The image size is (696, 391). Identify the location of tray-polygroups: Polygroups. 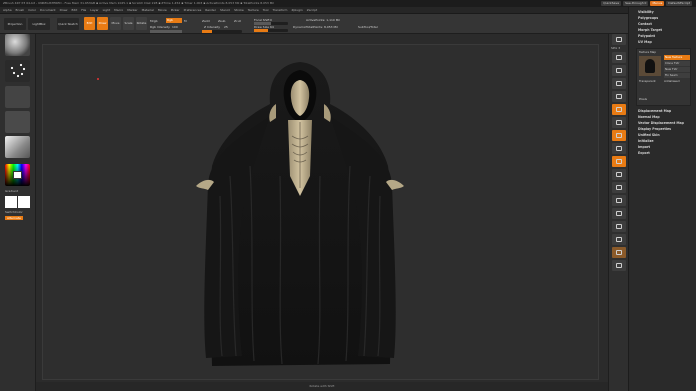
(648, 18).